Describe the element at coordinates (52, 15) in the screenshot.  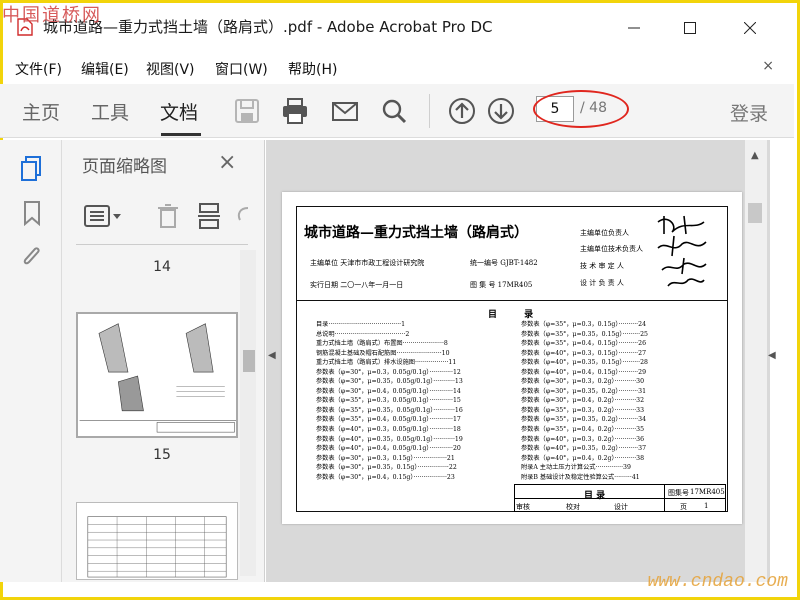
I see `watermark-top: 中国道桥网` at that location.